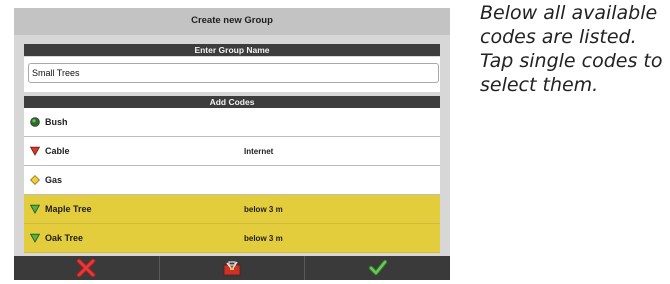  What do you see at coordinates (54, 180) in the screenshot?
I see `code-name: Gas` at bounding box center [54, 180].